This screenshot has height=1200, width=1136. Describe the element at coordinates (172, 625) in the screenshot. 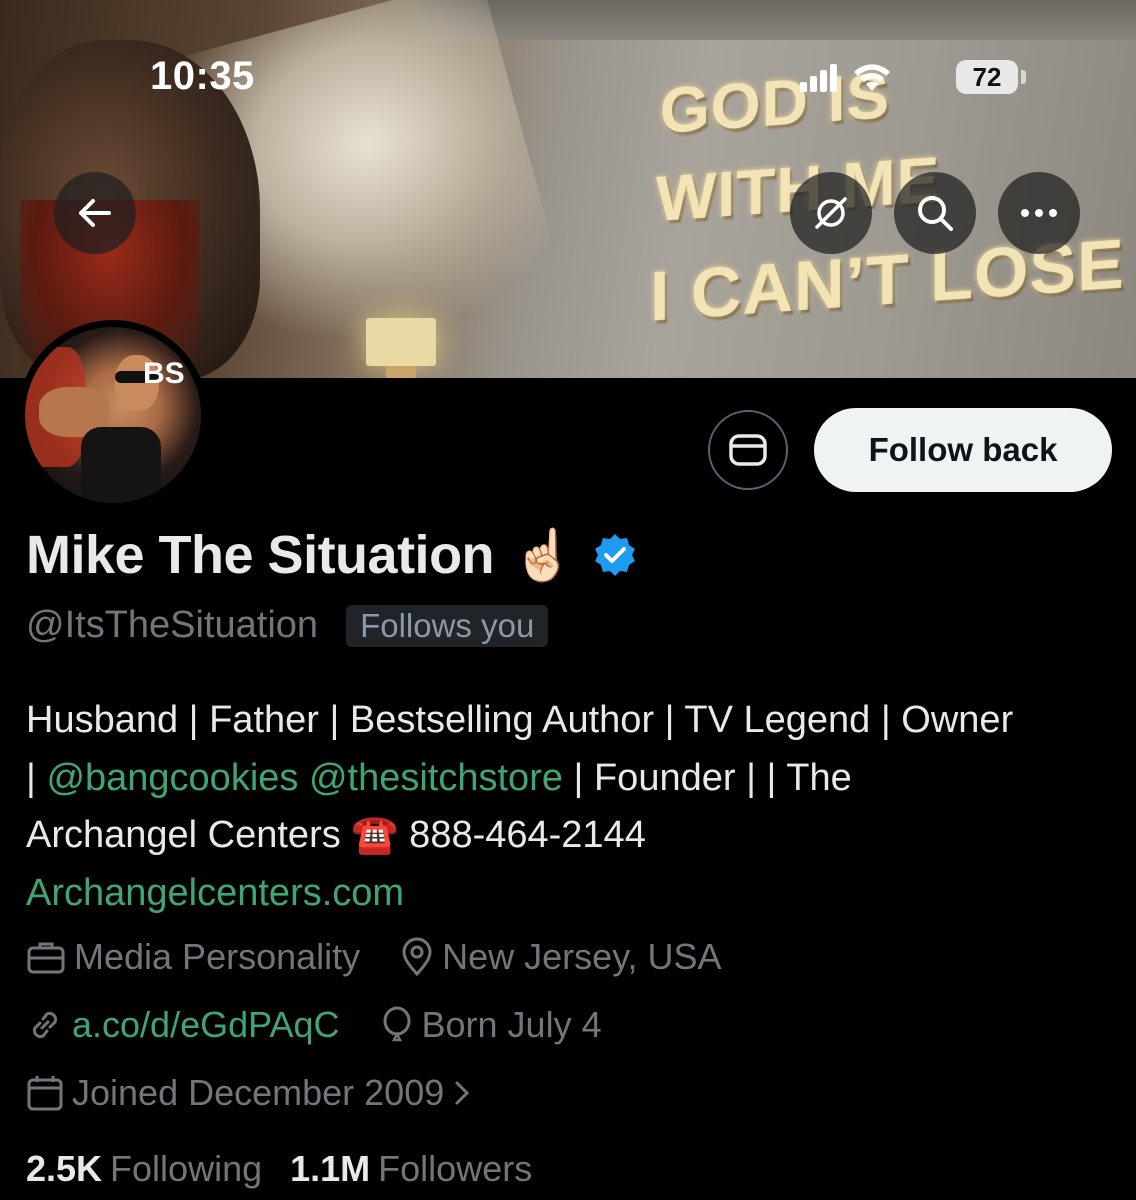

I see `handle: @ItsTheSituation` at that location.